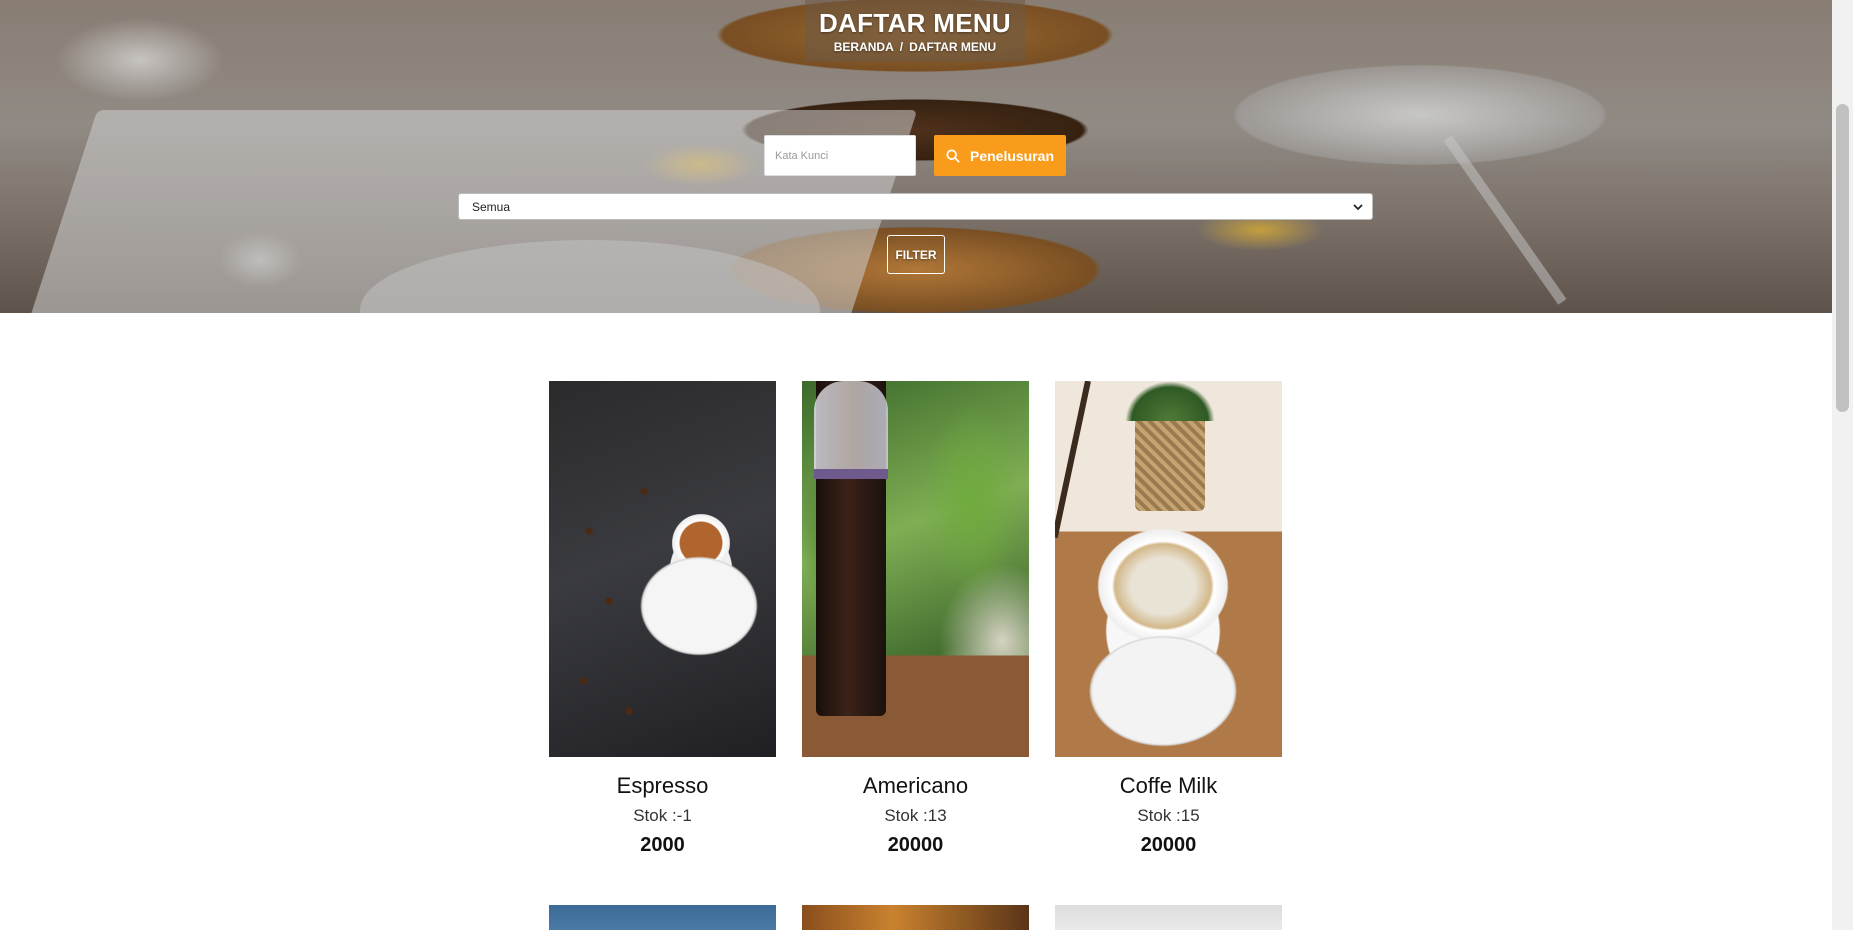 This screenshot has width=1853, height=930. Describe the element at coordinates (915, 815) in the screenshot. I see `menu-item-stock: Stok :13` at that location.